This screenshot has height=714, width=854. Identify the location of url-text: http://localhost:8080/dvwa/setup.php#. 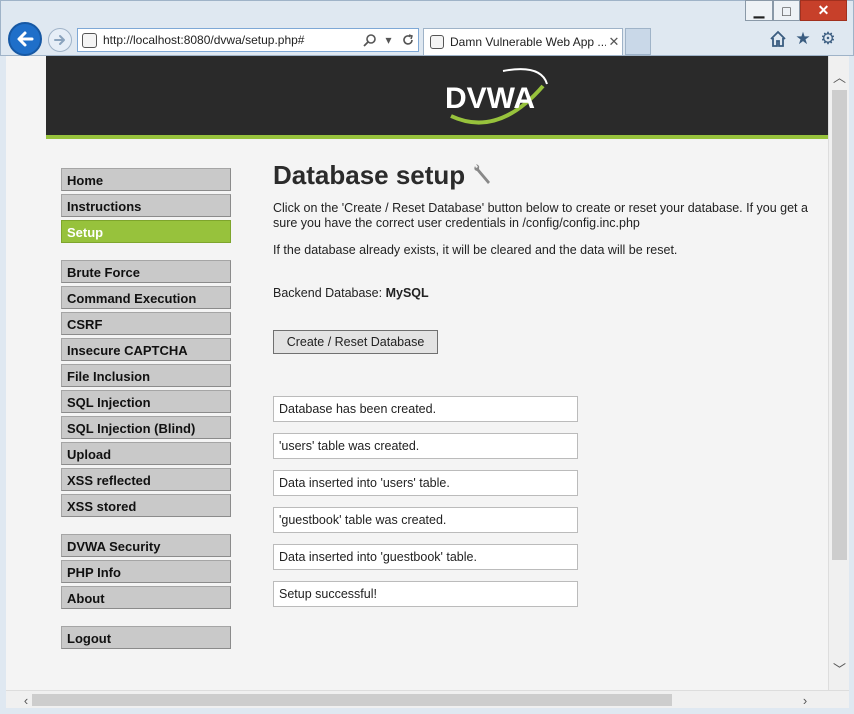
(232, 40).